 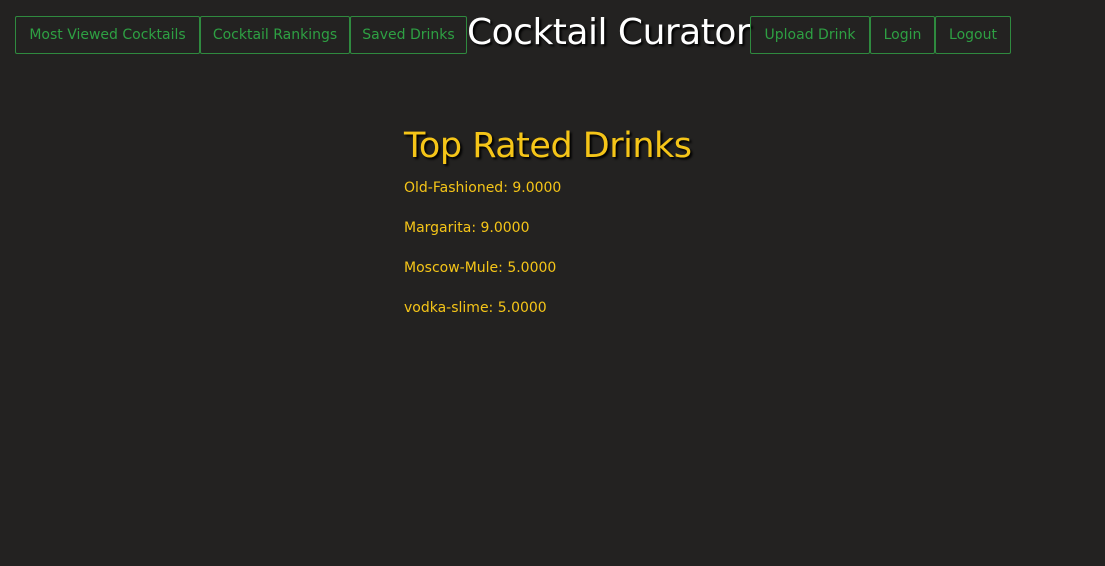 What do you see at coordinates (483, 188) in the screenshot?
I see `drink-item: Old-Fashioned: 9.0000` at bounding box center [483, 188].